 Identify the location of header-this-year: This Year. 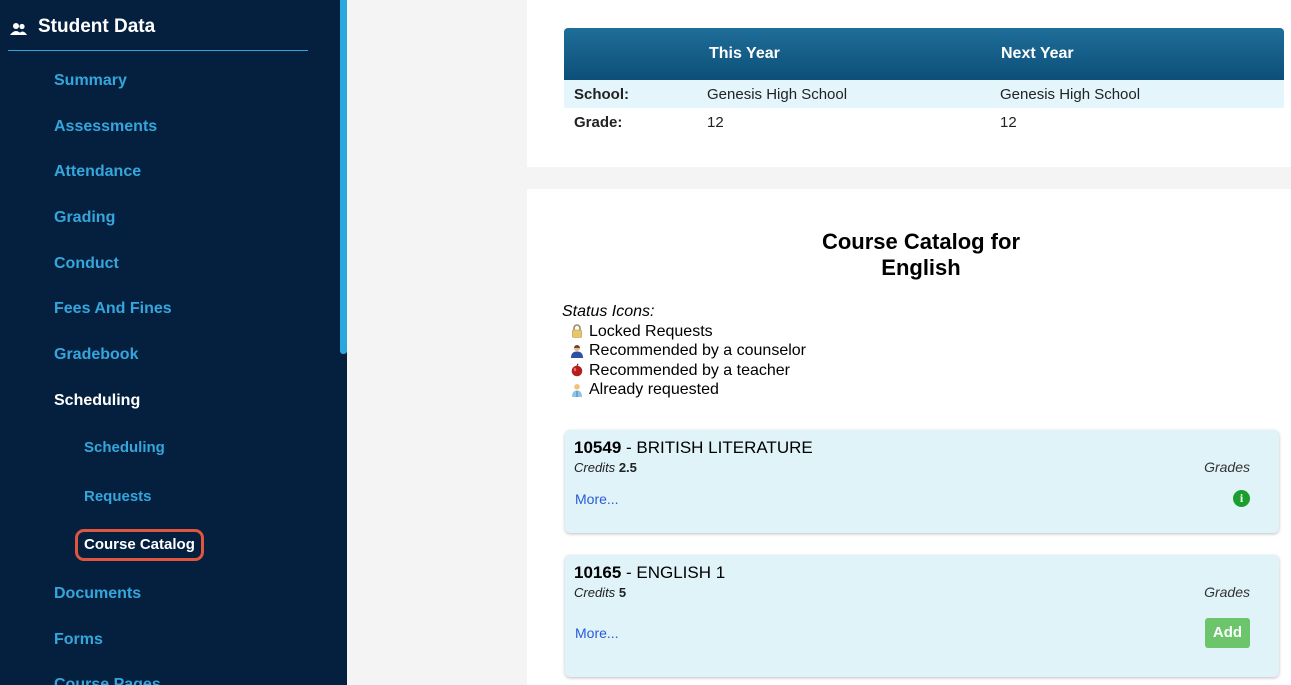
(744, 53).